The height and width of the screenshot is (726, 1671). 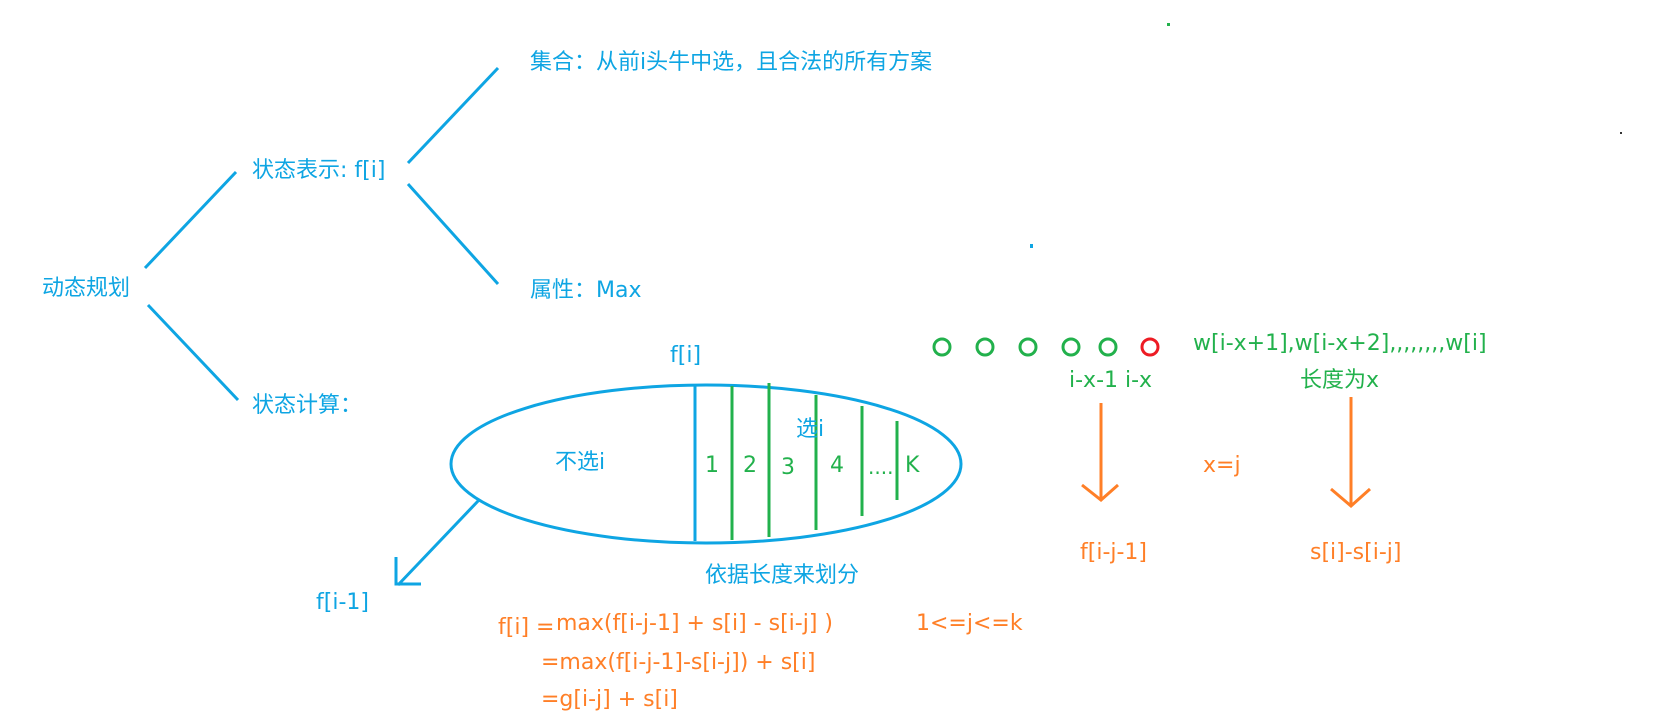 I want to click on formula-line-2: =max(f[i-j-1]-s[i-j]) + s[i], so click(x=678, y=662).